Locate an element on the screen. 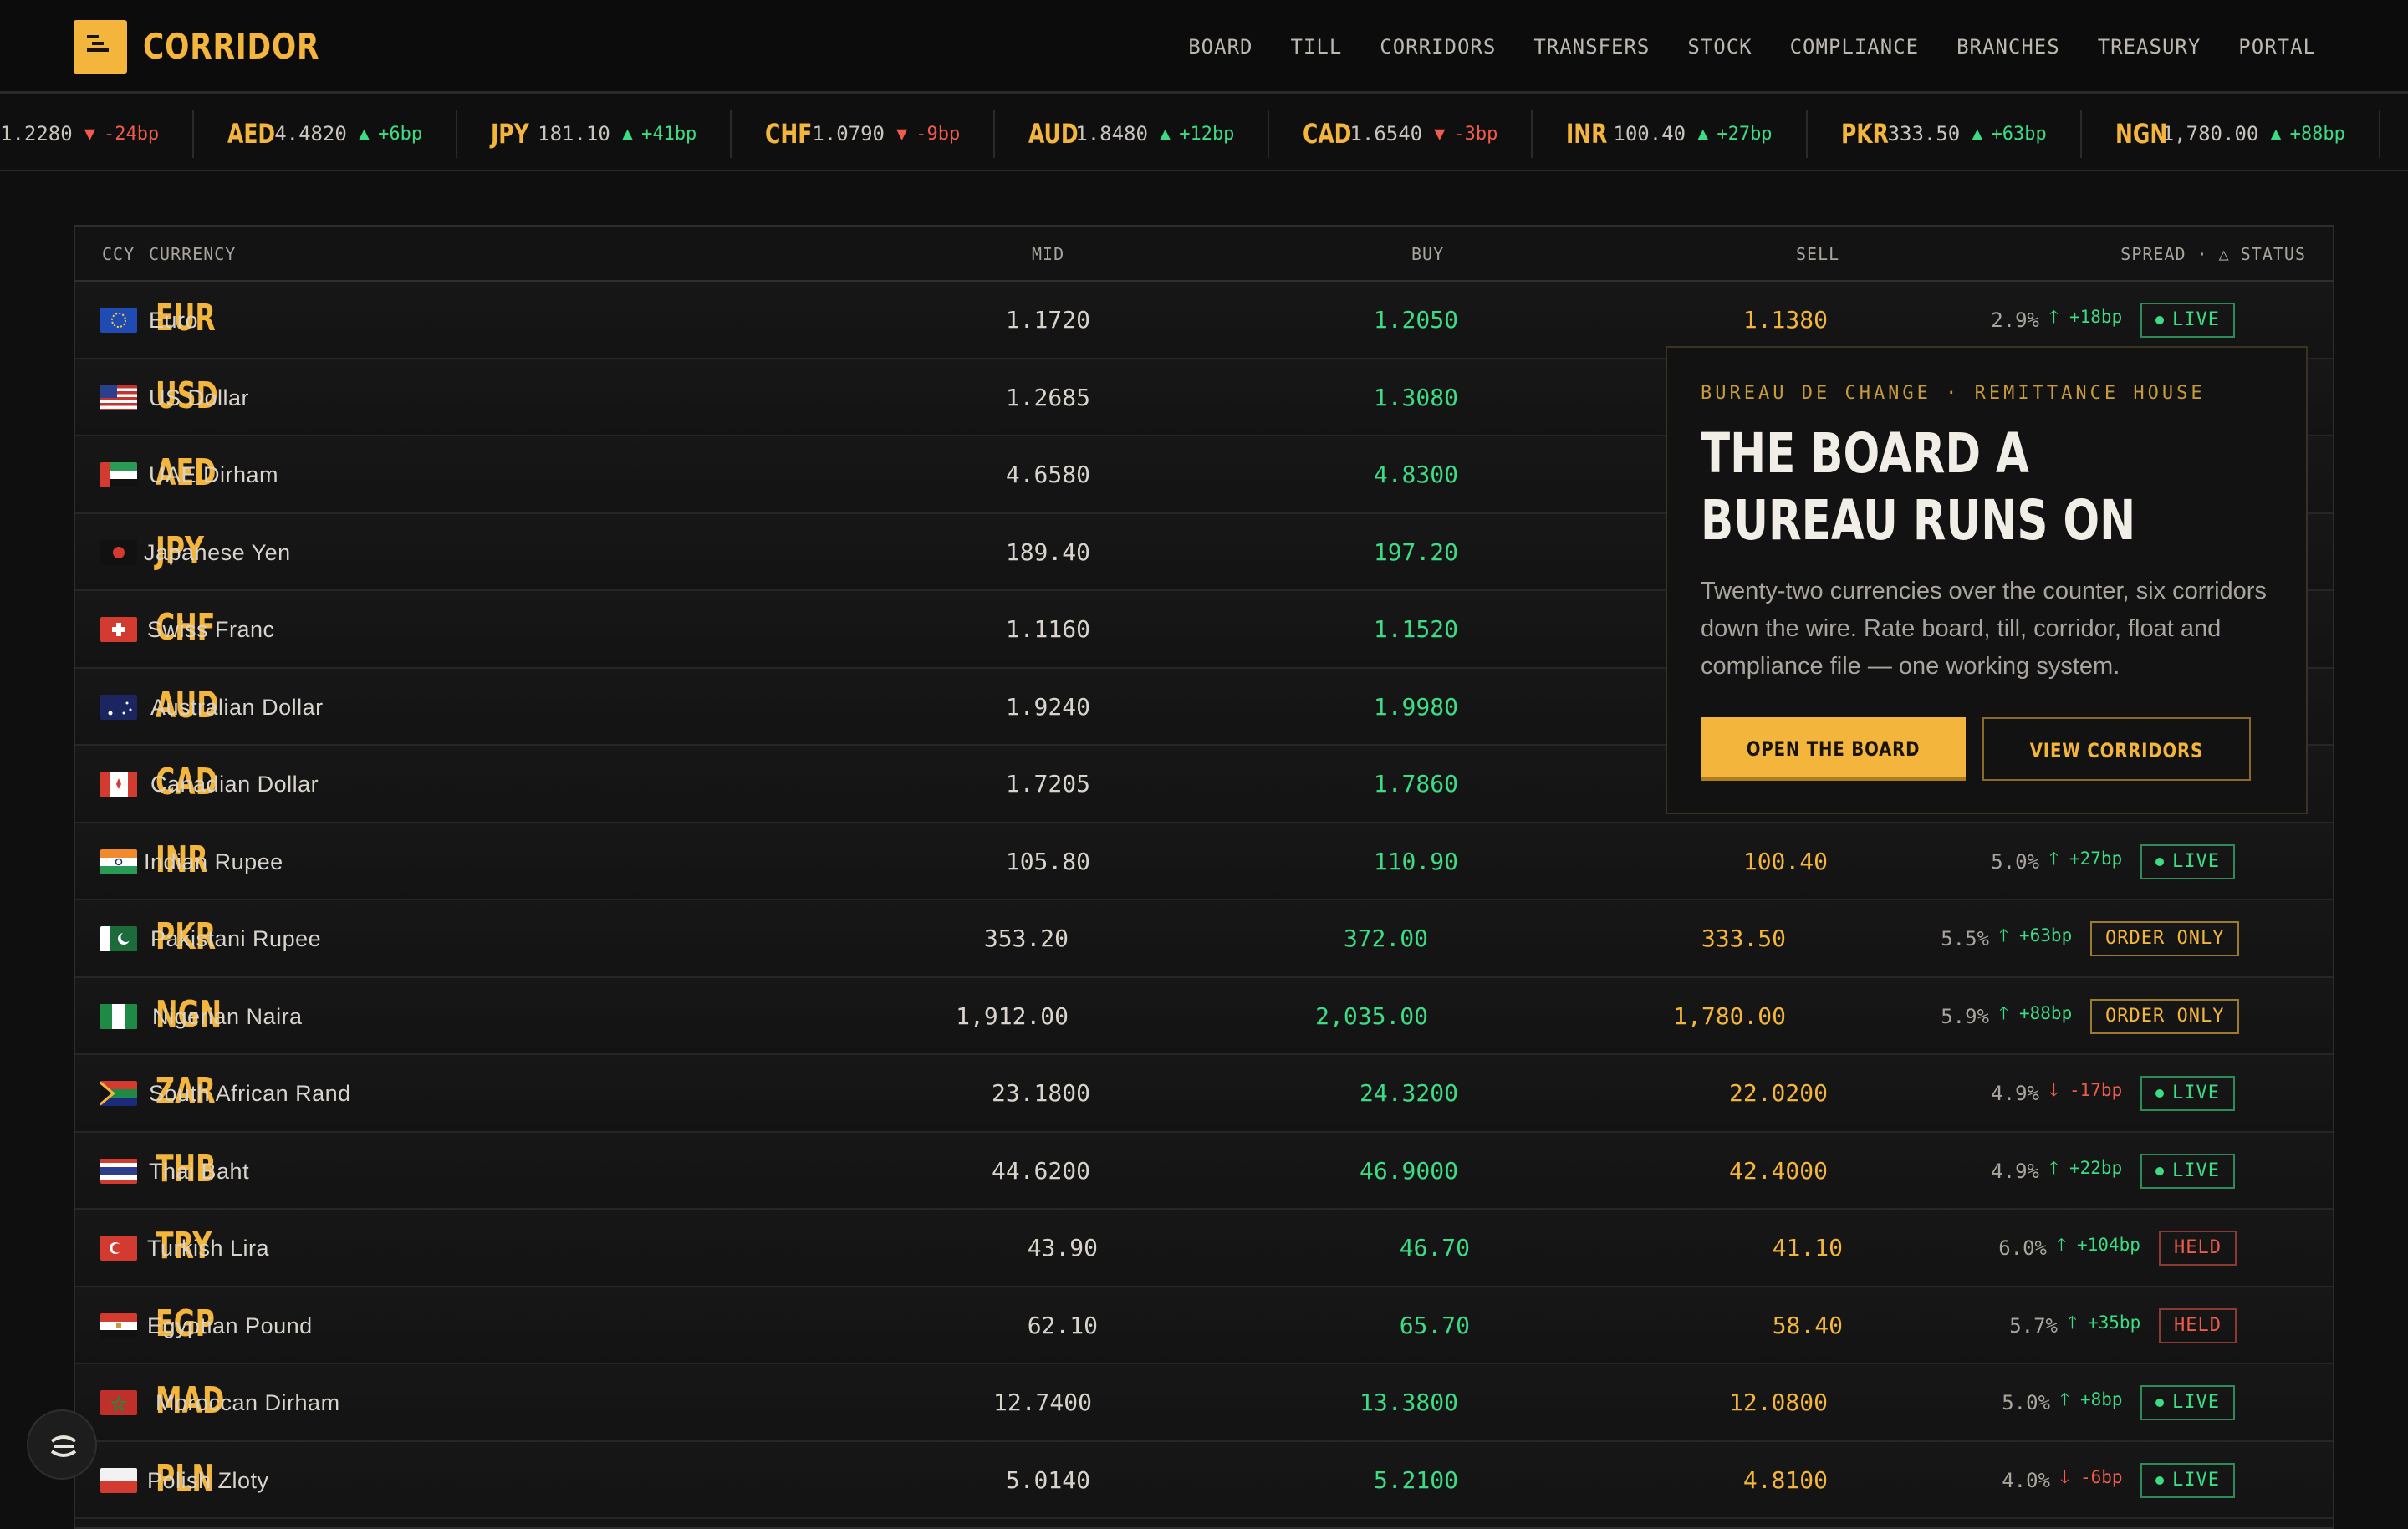 The image size is (2408, 1529). brand-logo-icon is located at coordinates (101, 47).